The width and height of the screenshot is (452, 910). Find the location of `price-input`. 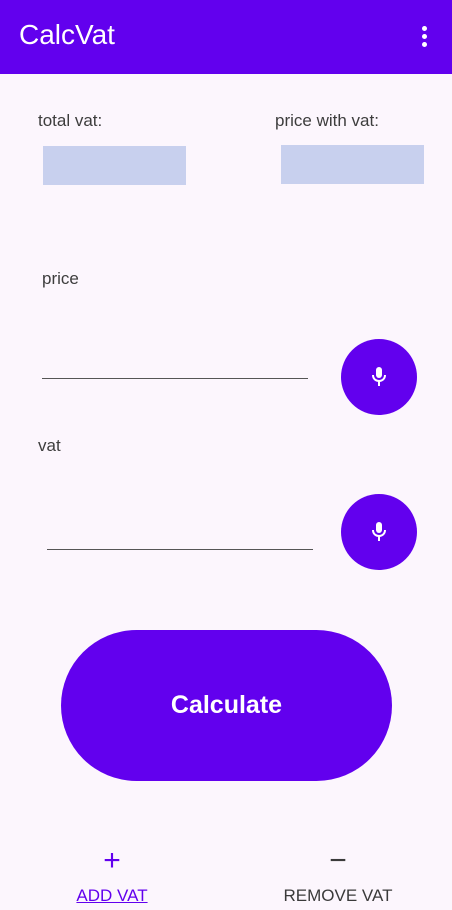

price-input is located at coordinates (176, 364).